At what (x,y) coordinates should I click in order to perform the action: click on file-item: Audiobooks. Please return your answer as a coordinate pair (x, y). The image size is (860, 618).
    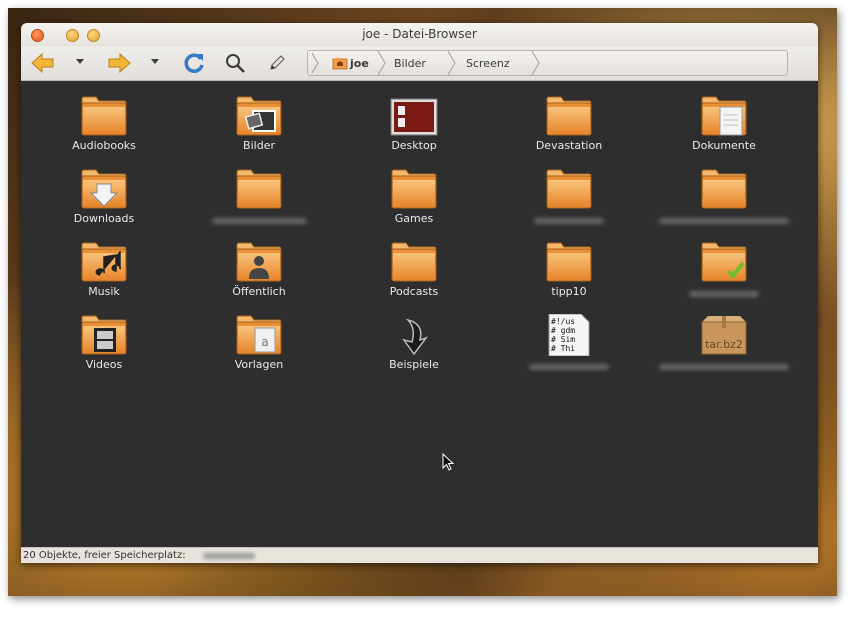
    Looking at the image, I should click on (104, 126).